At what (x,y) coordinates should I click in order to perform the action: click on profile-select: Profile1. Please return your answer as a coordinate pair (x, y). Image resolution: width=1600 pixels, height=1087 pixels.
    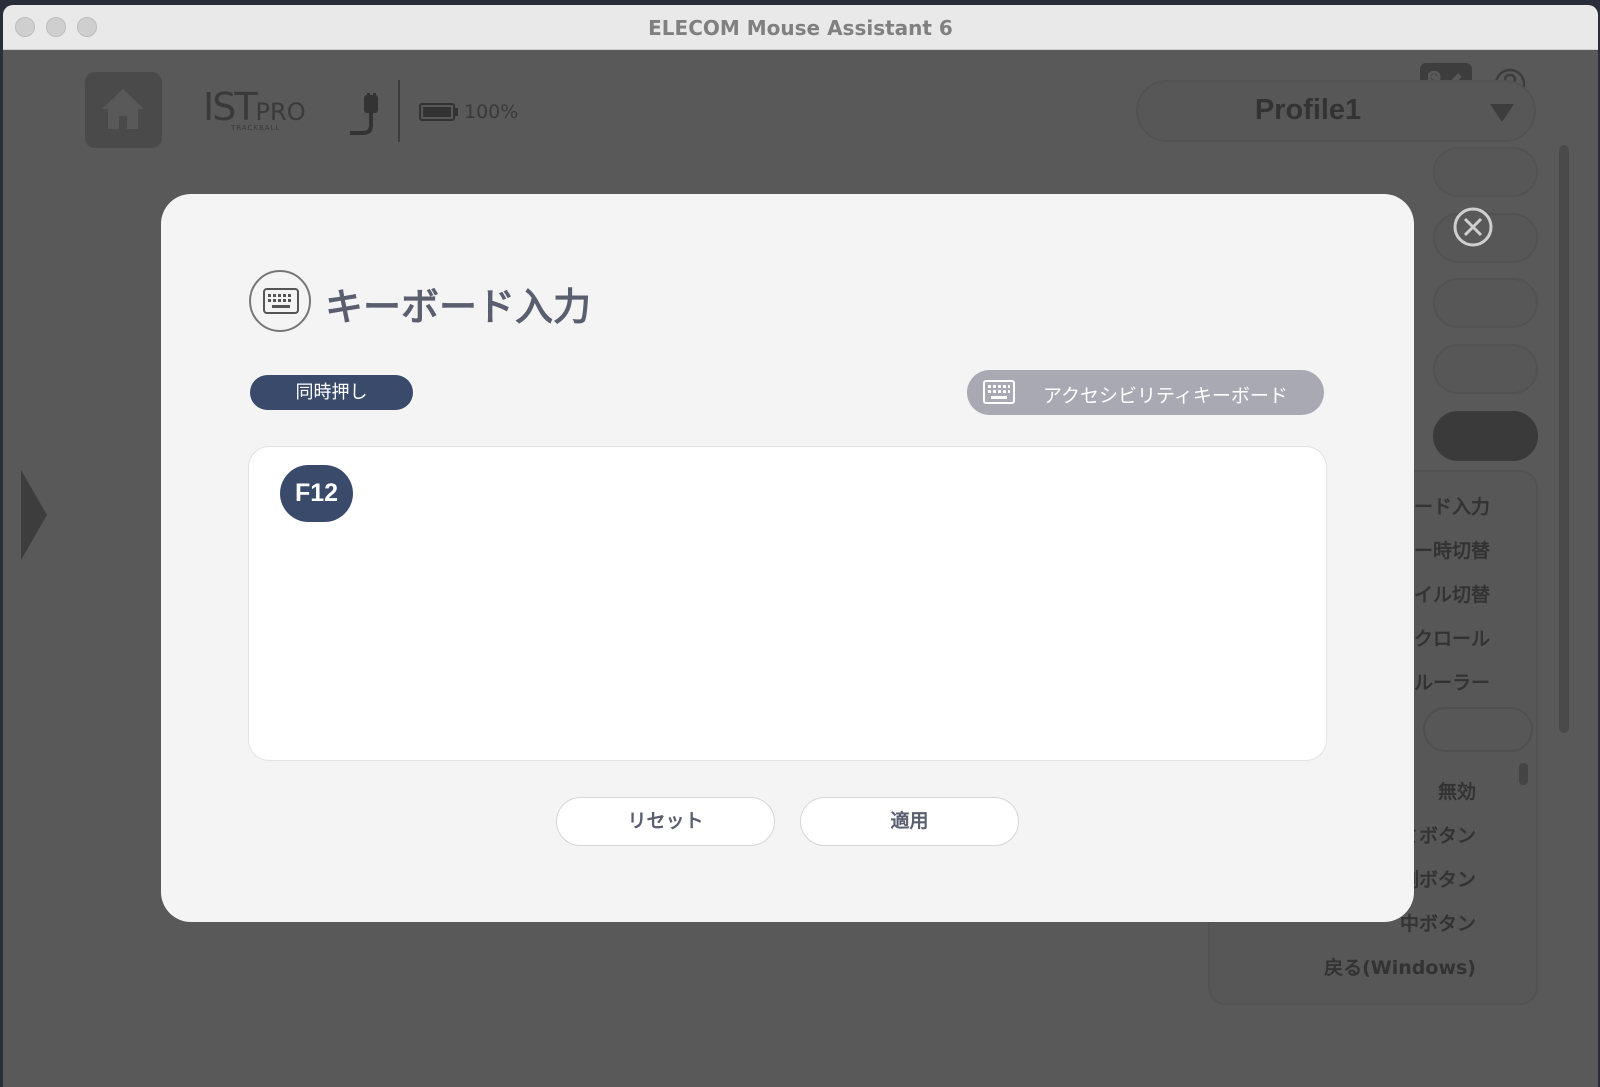
    Looking at the image, I should click on (1336, 111).